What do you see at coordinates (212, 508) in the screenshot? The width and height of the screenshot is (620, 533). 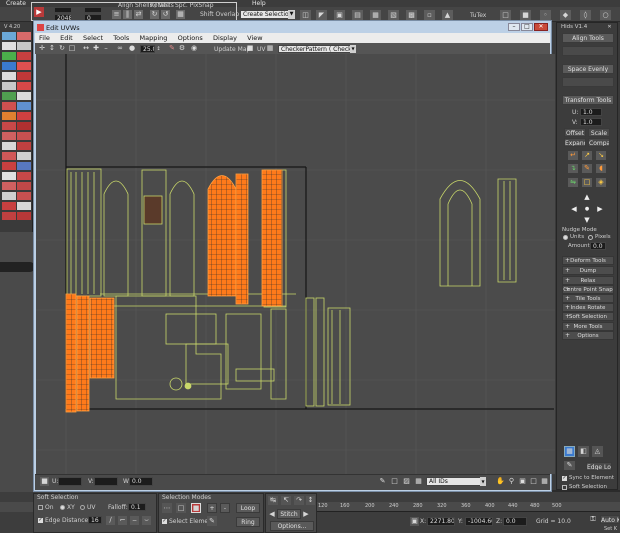 I see `grow-selection-button: +` at bounding box center [212, 508].